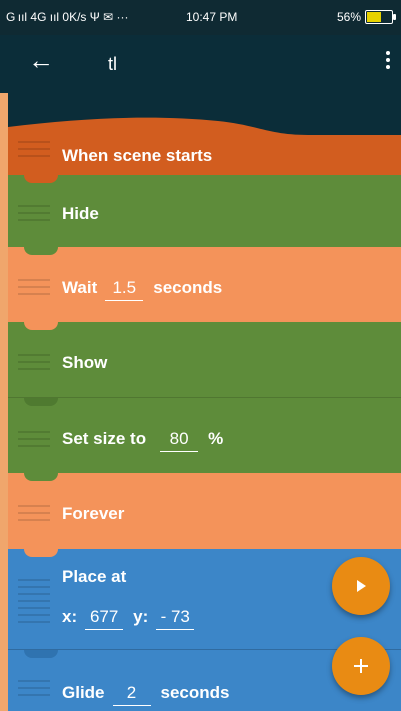  I want to click on status-bar: G ııl 4G ııl 0K/s Ψ ✉ ··· 10:47 PM 56%, so click(200, 17).